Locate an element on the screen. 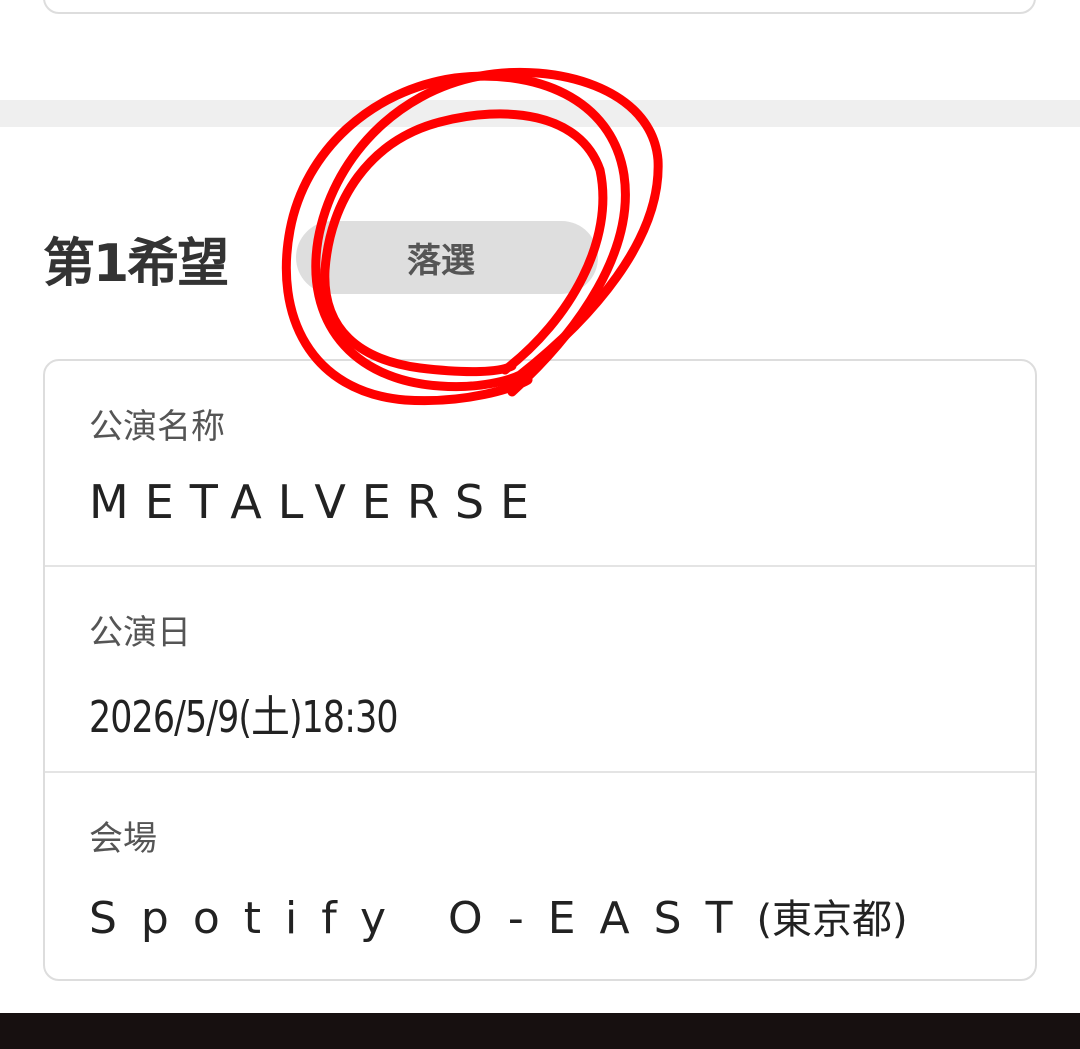  venue-prefecture: (東京都) is located at coordinates (832, 920).